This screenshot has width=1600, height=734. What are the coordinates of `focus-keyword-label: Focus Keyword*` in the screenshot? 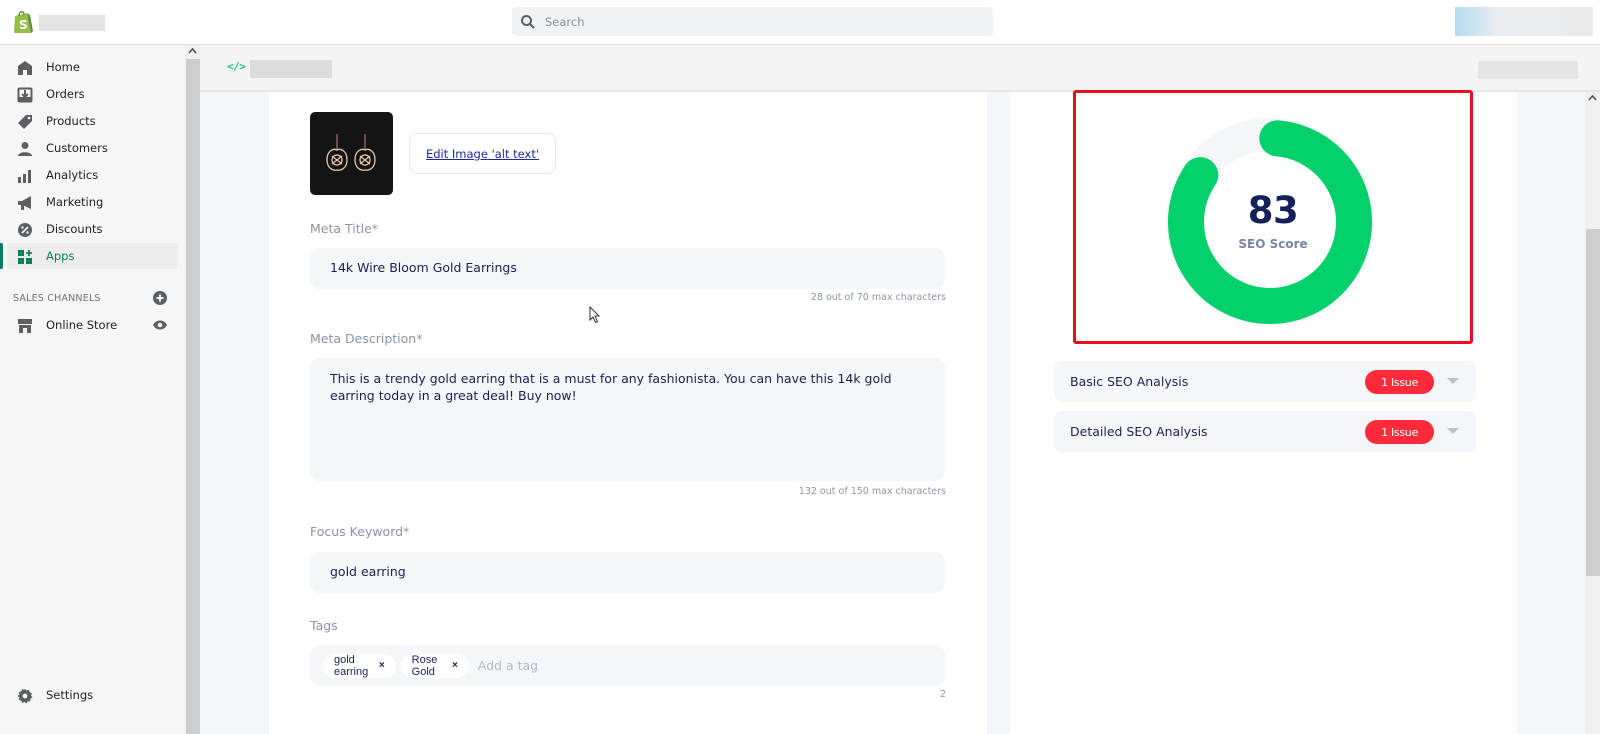 It's located at (360, 531).